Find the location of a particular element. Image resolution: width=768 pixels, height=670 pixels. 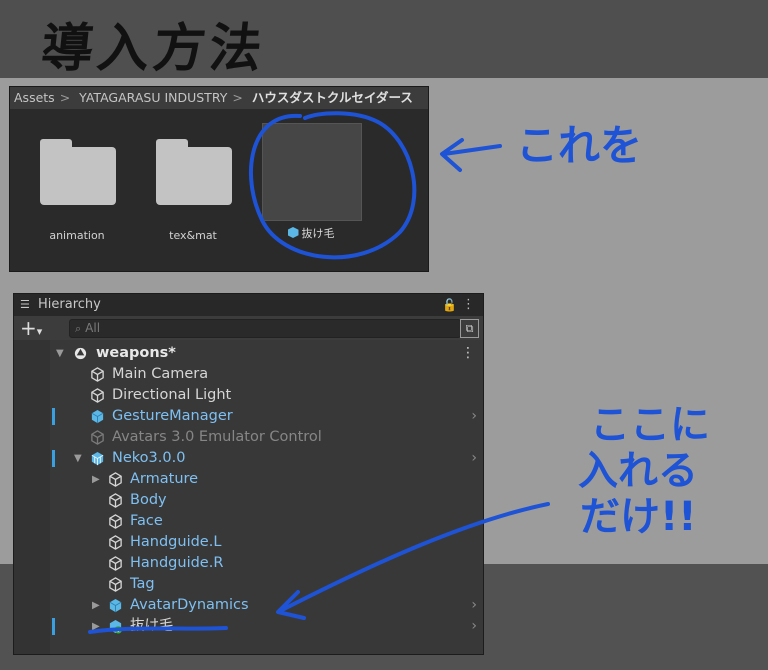

annotation-line3: だけ!! is located at coordinates (638, 517).